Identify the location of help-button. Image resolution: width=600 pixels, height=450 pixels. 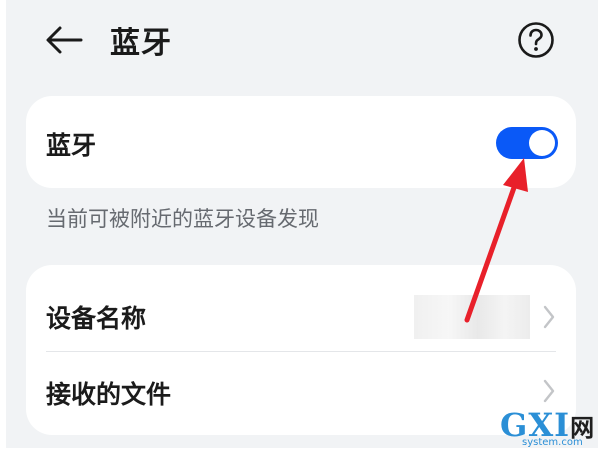
(536, 40).